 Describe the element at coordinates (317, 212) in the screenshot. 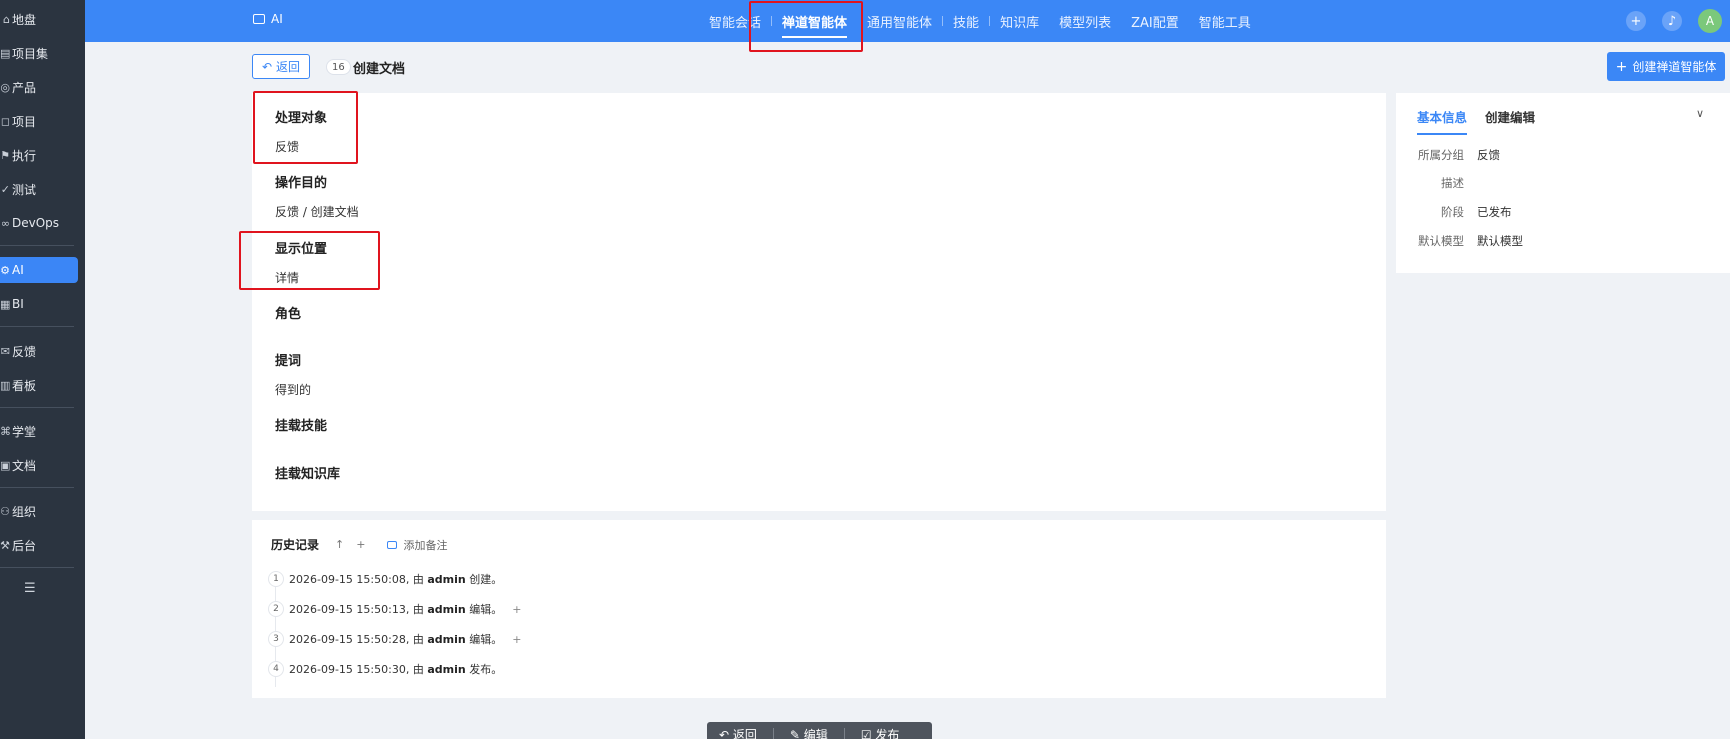

I see `field-value: 反馈 / 创建文档` at that location.